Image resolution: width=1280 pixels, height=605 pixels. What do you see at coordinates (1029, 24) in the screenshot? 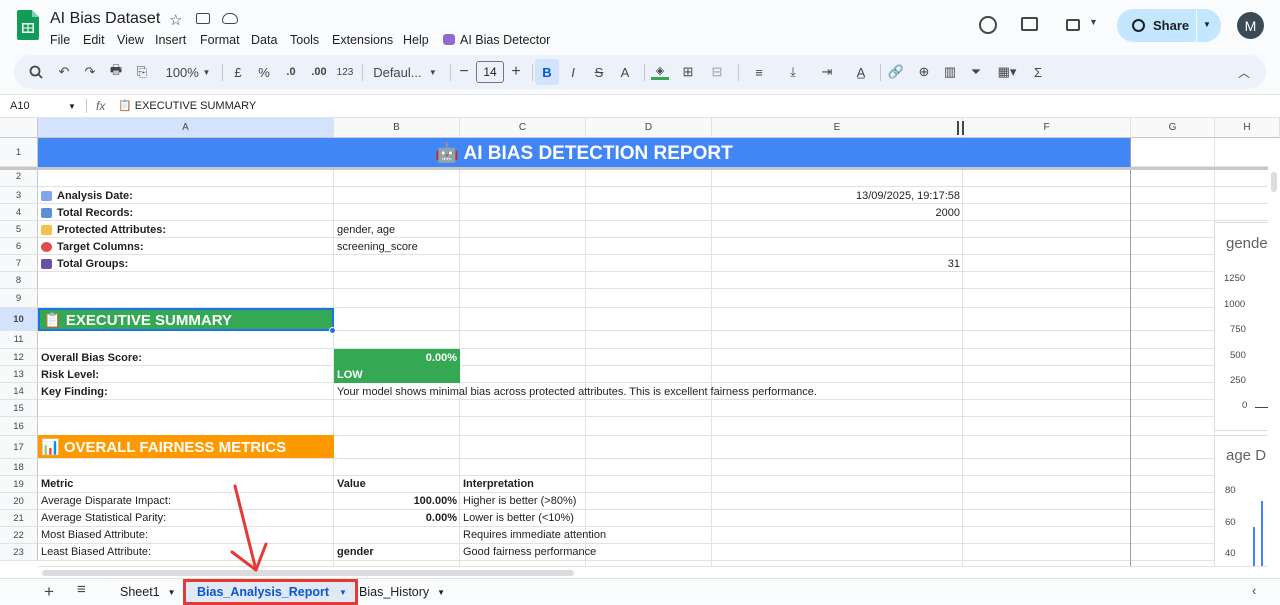
I see `comments-icon` at bounding box center [1029, 24].